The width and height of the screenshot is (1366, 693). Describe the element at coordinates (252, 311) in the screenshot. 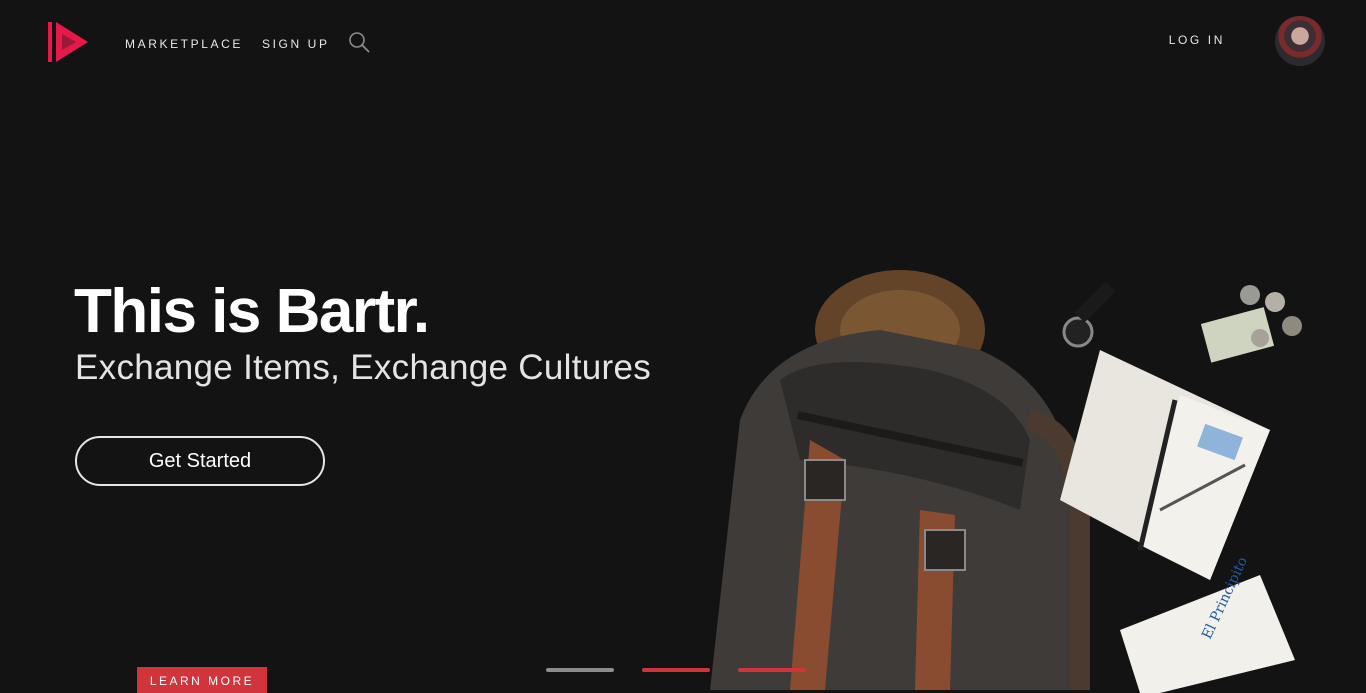

I see `hero-title: This is Bartr.` at that location.